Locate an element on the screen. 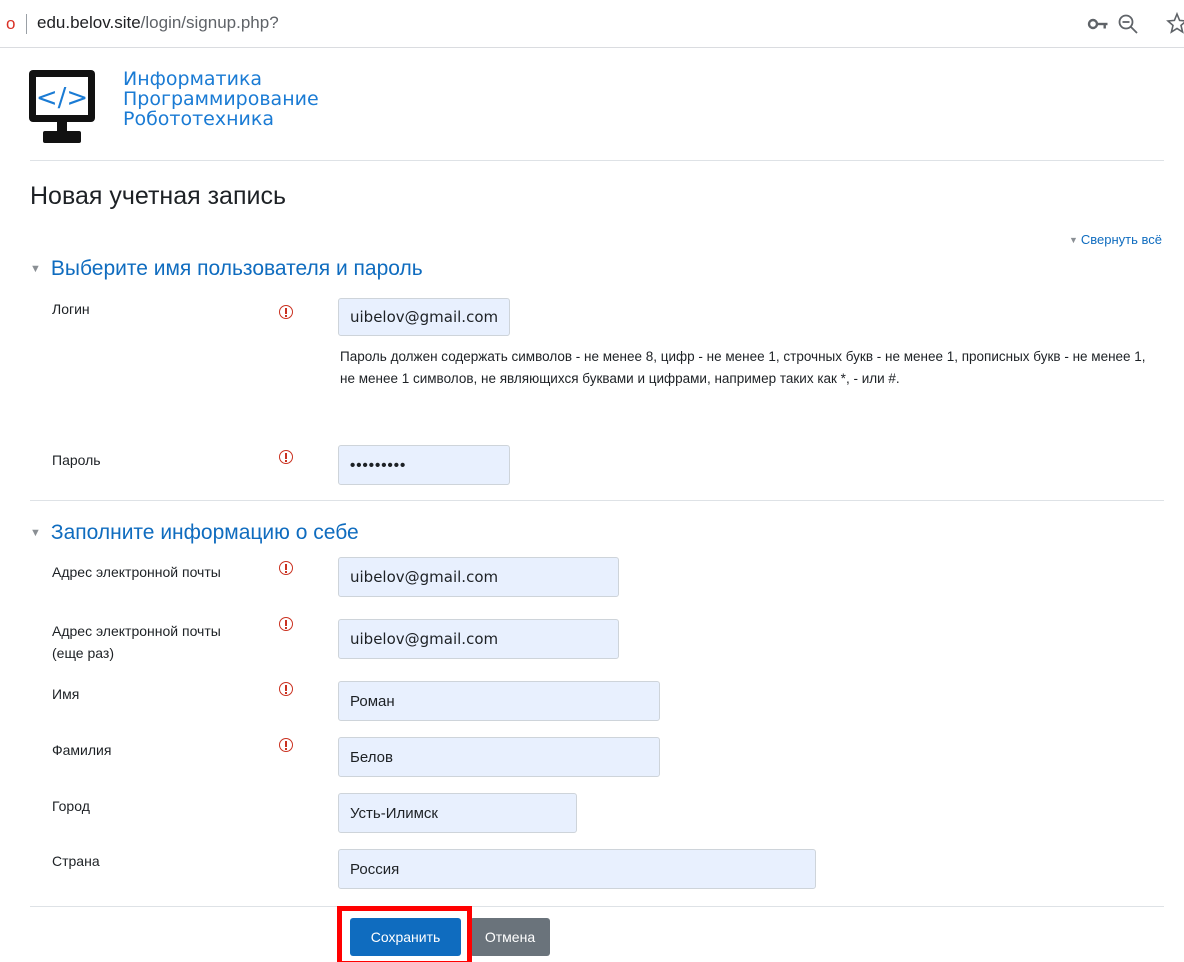  email-confirm-label-line1: Адрес электронной почты is located at coordinates (136, 631).